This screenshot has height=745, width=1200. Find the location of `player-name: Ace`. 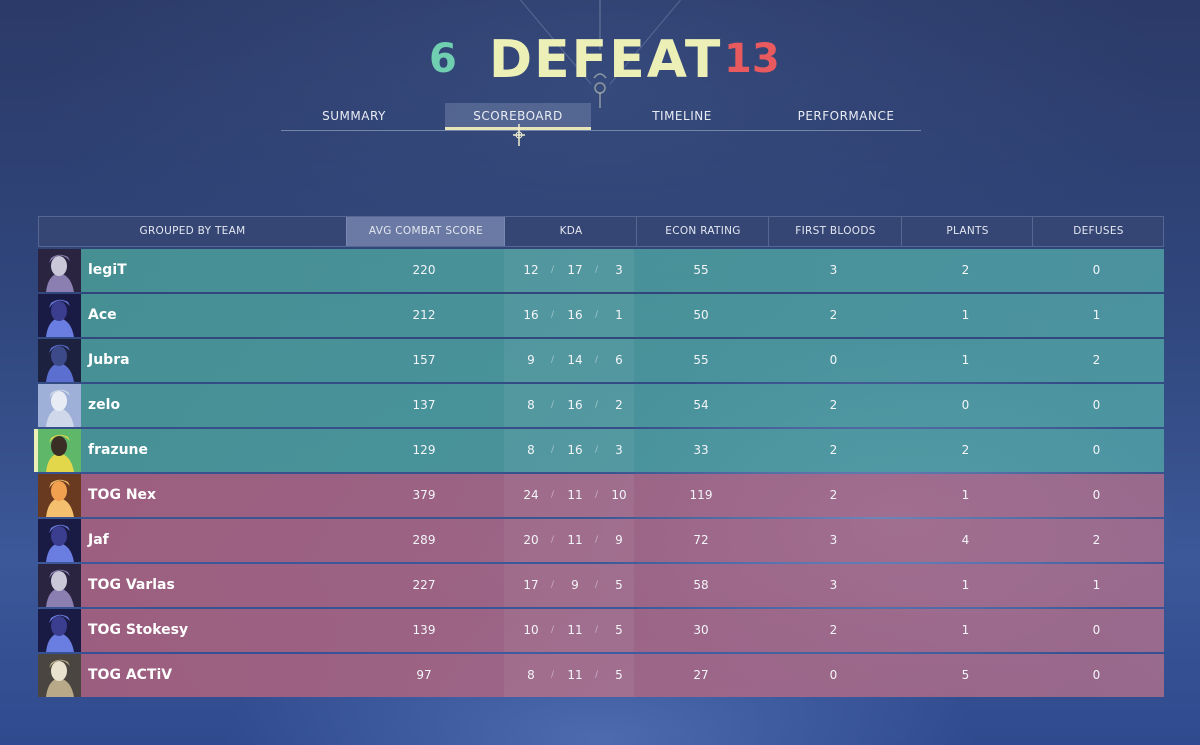

player-name: Ace is located at coordinates (102, 315).